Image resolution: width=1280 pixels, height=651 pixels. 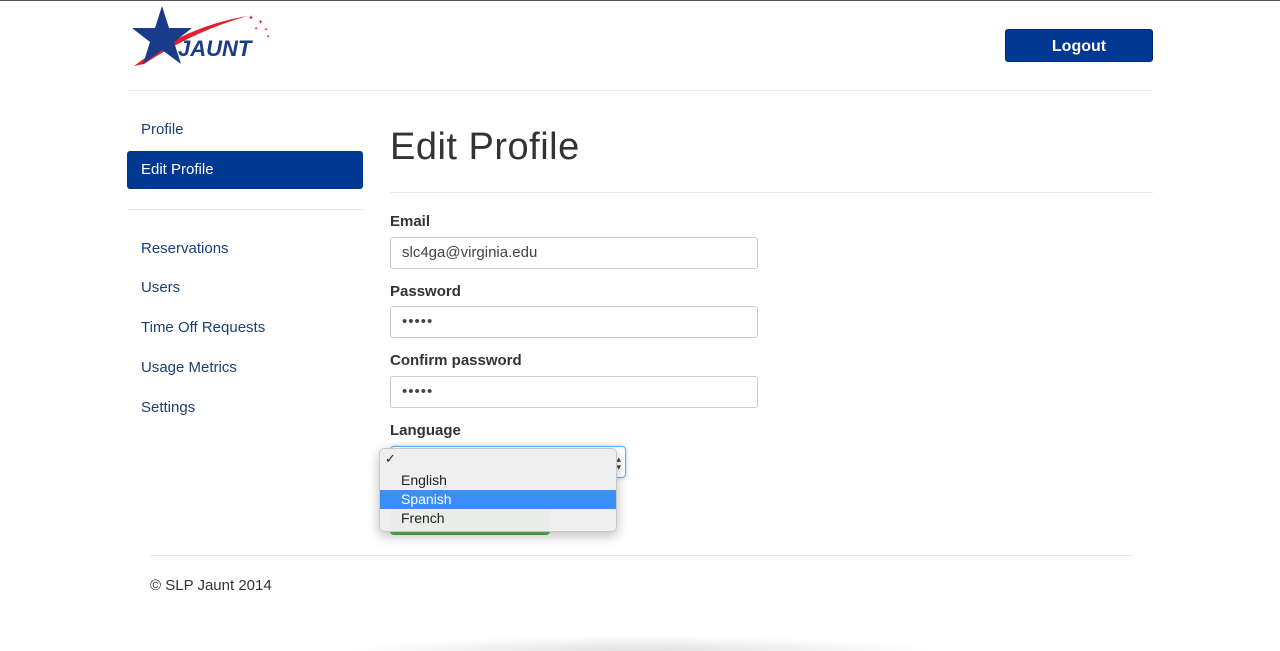 I want to click on window-bottom-shadow, so click(x=640, y=643).